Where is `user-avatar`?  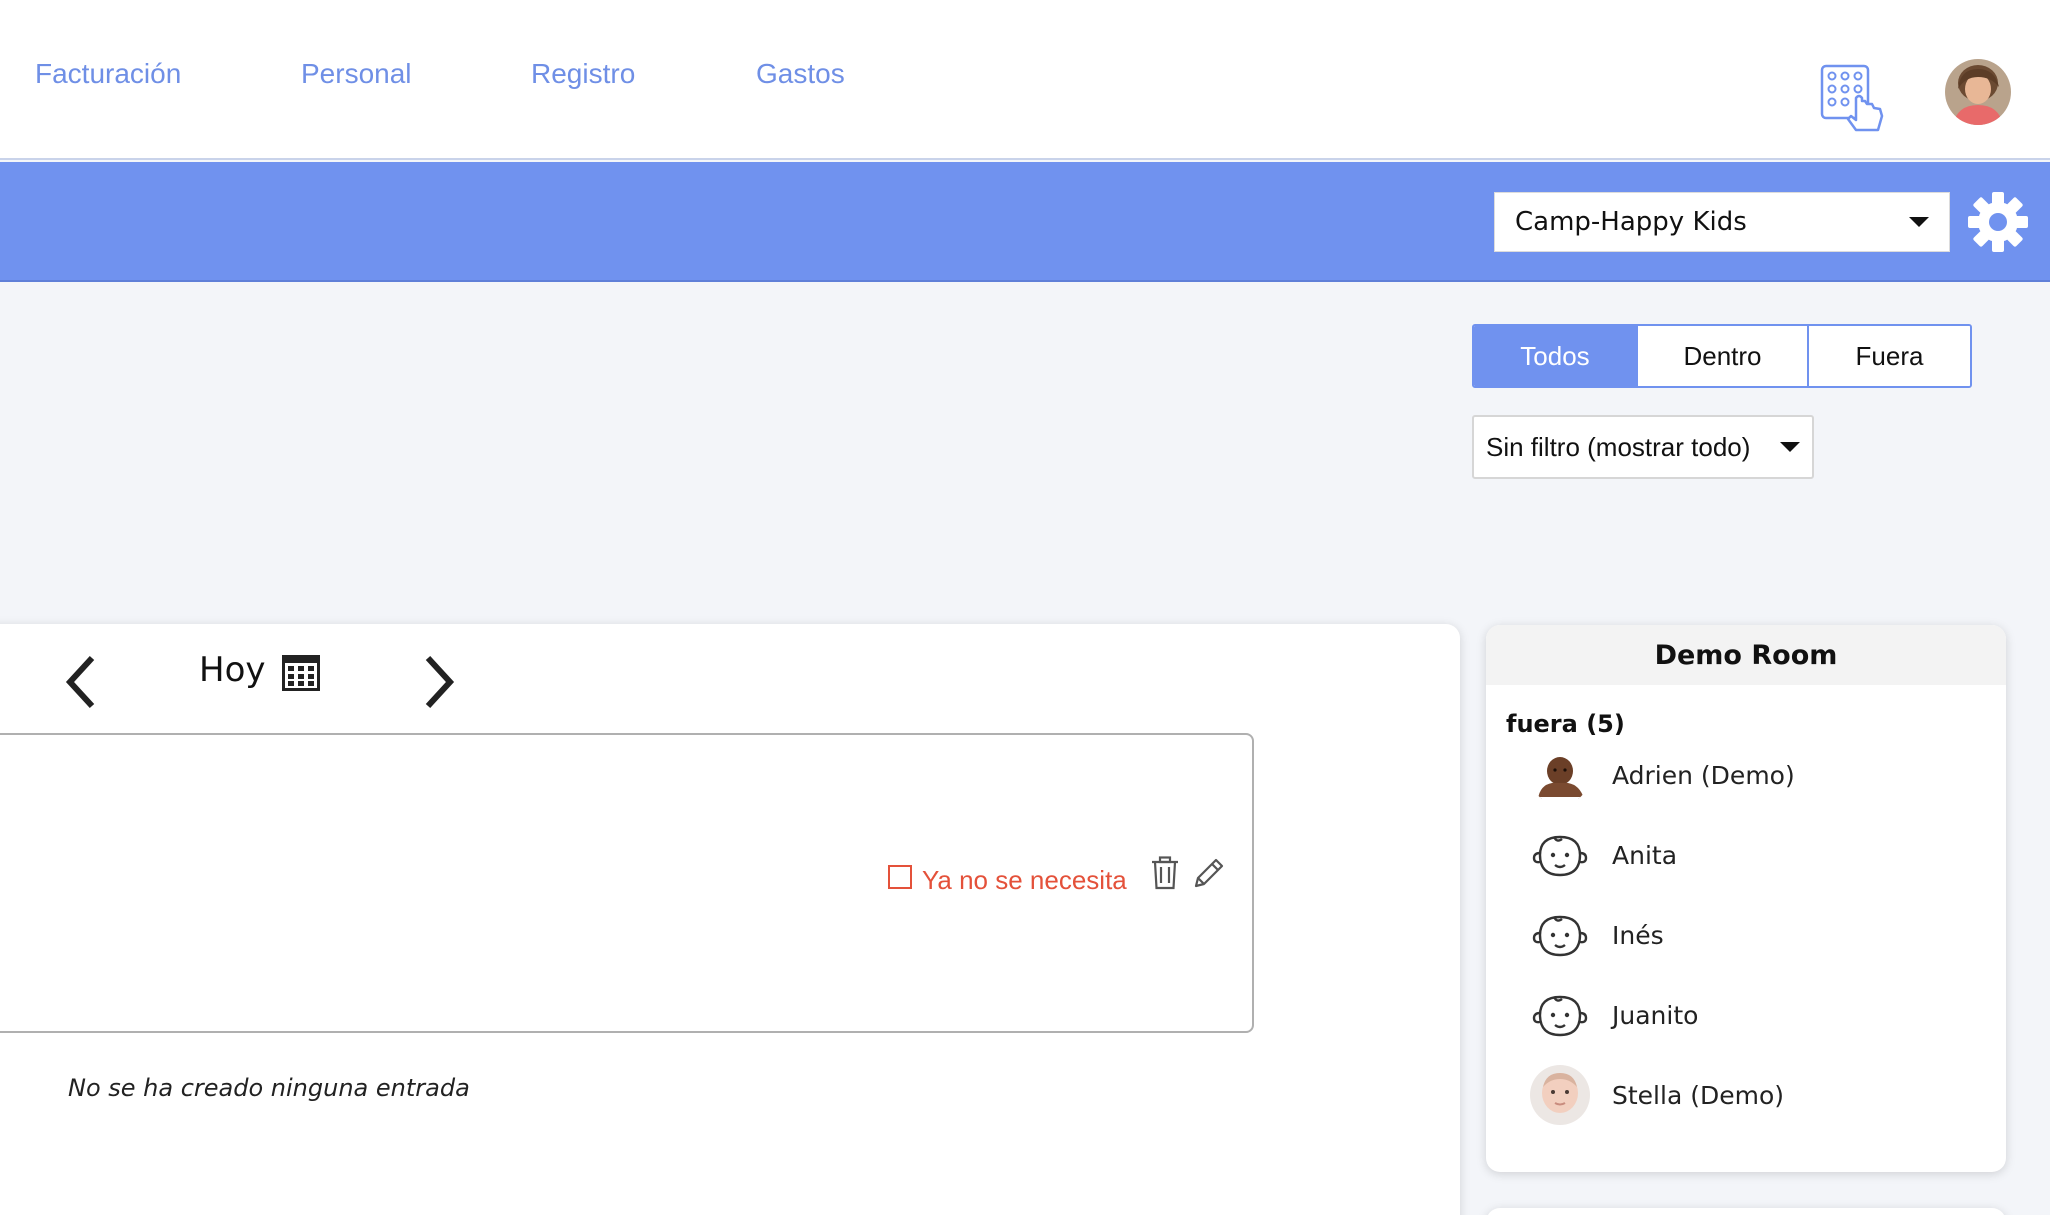
user-avatar is located at coordinates (1978, 92).